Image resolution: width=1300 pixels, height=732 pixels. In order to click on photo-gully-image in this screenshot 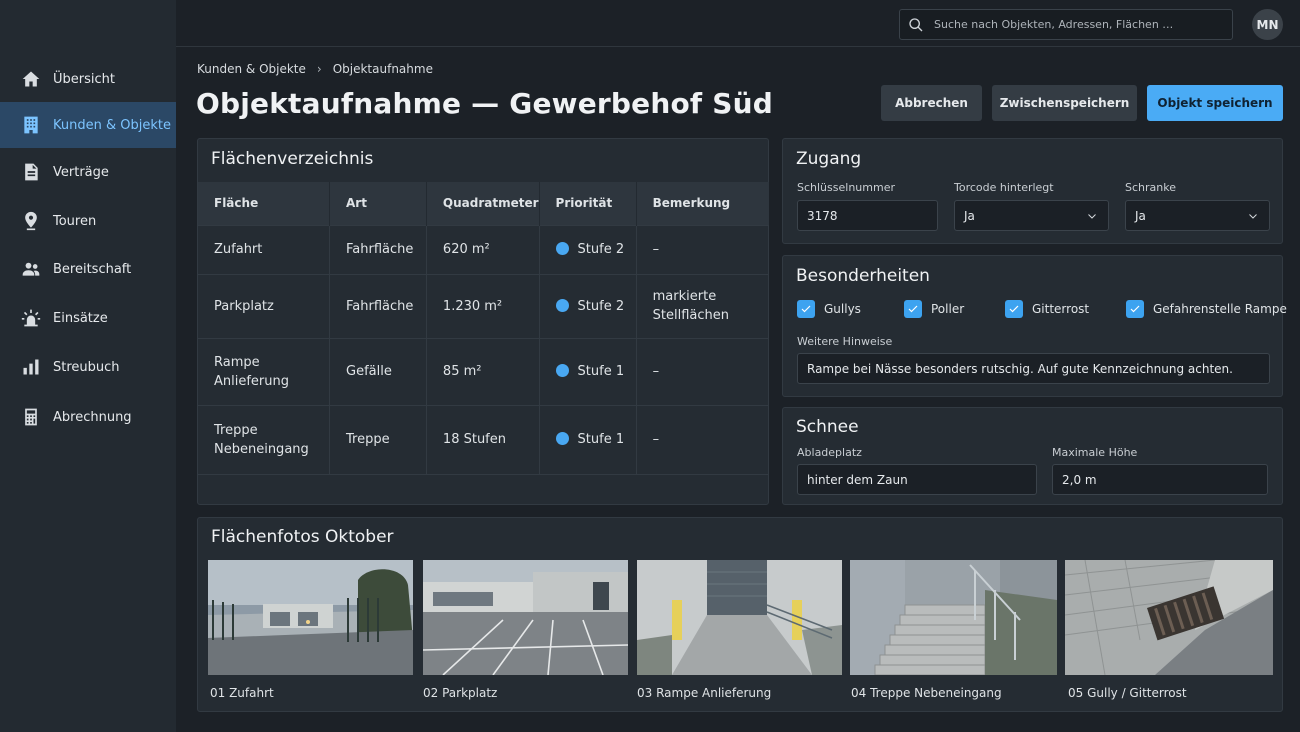, I will do `click(1169, 617)`.